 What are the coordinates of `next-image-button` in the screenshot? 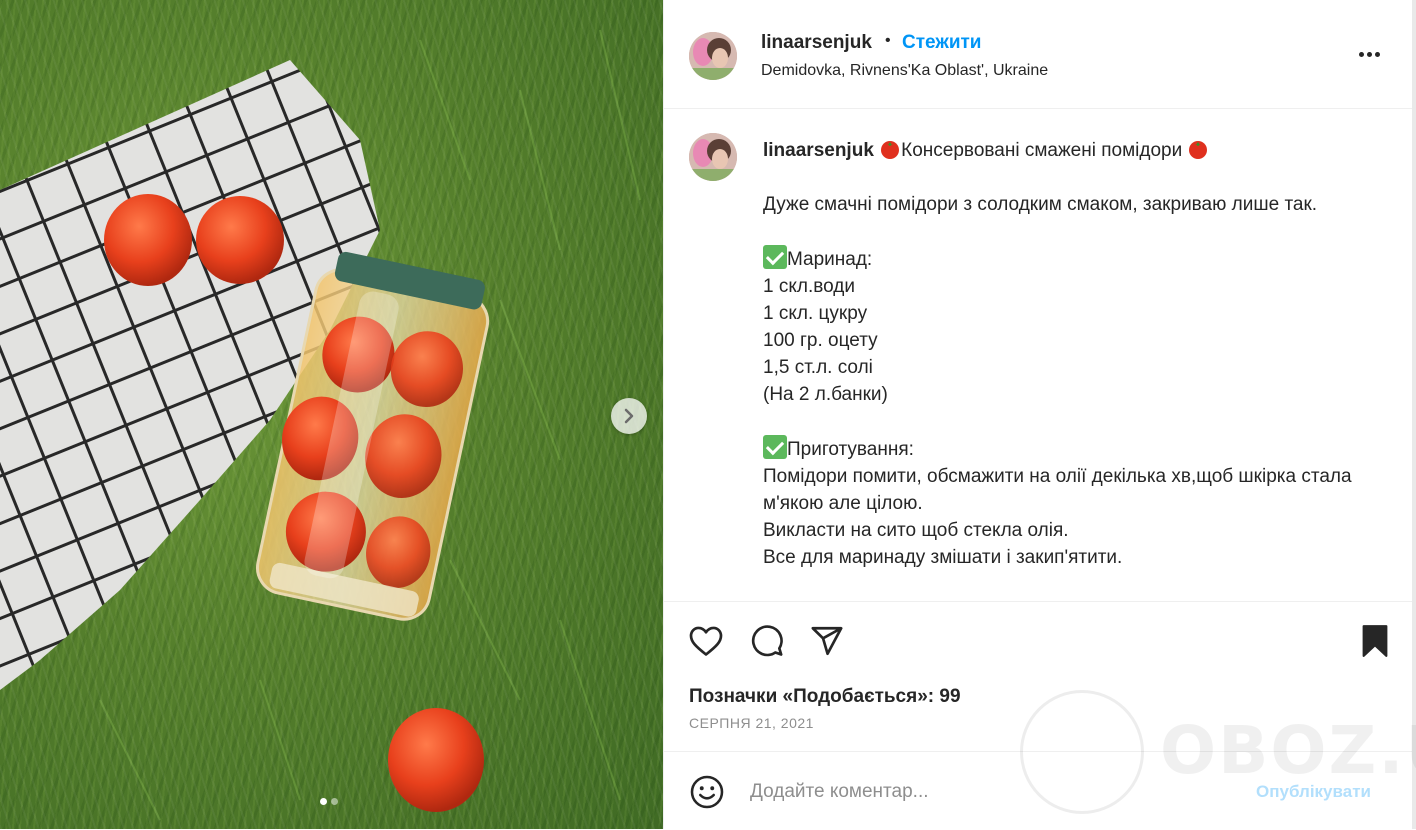 It's located at (629, 416).